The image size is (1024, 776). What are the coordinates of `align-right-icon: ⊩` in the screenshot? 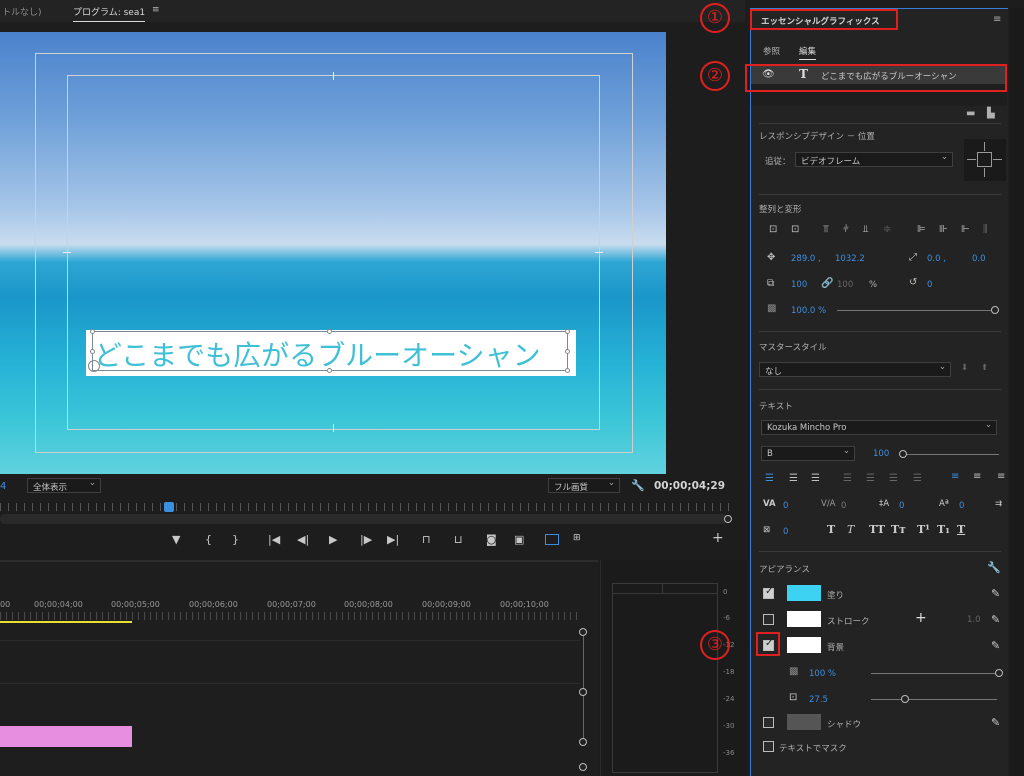 It's located at (965, 229).